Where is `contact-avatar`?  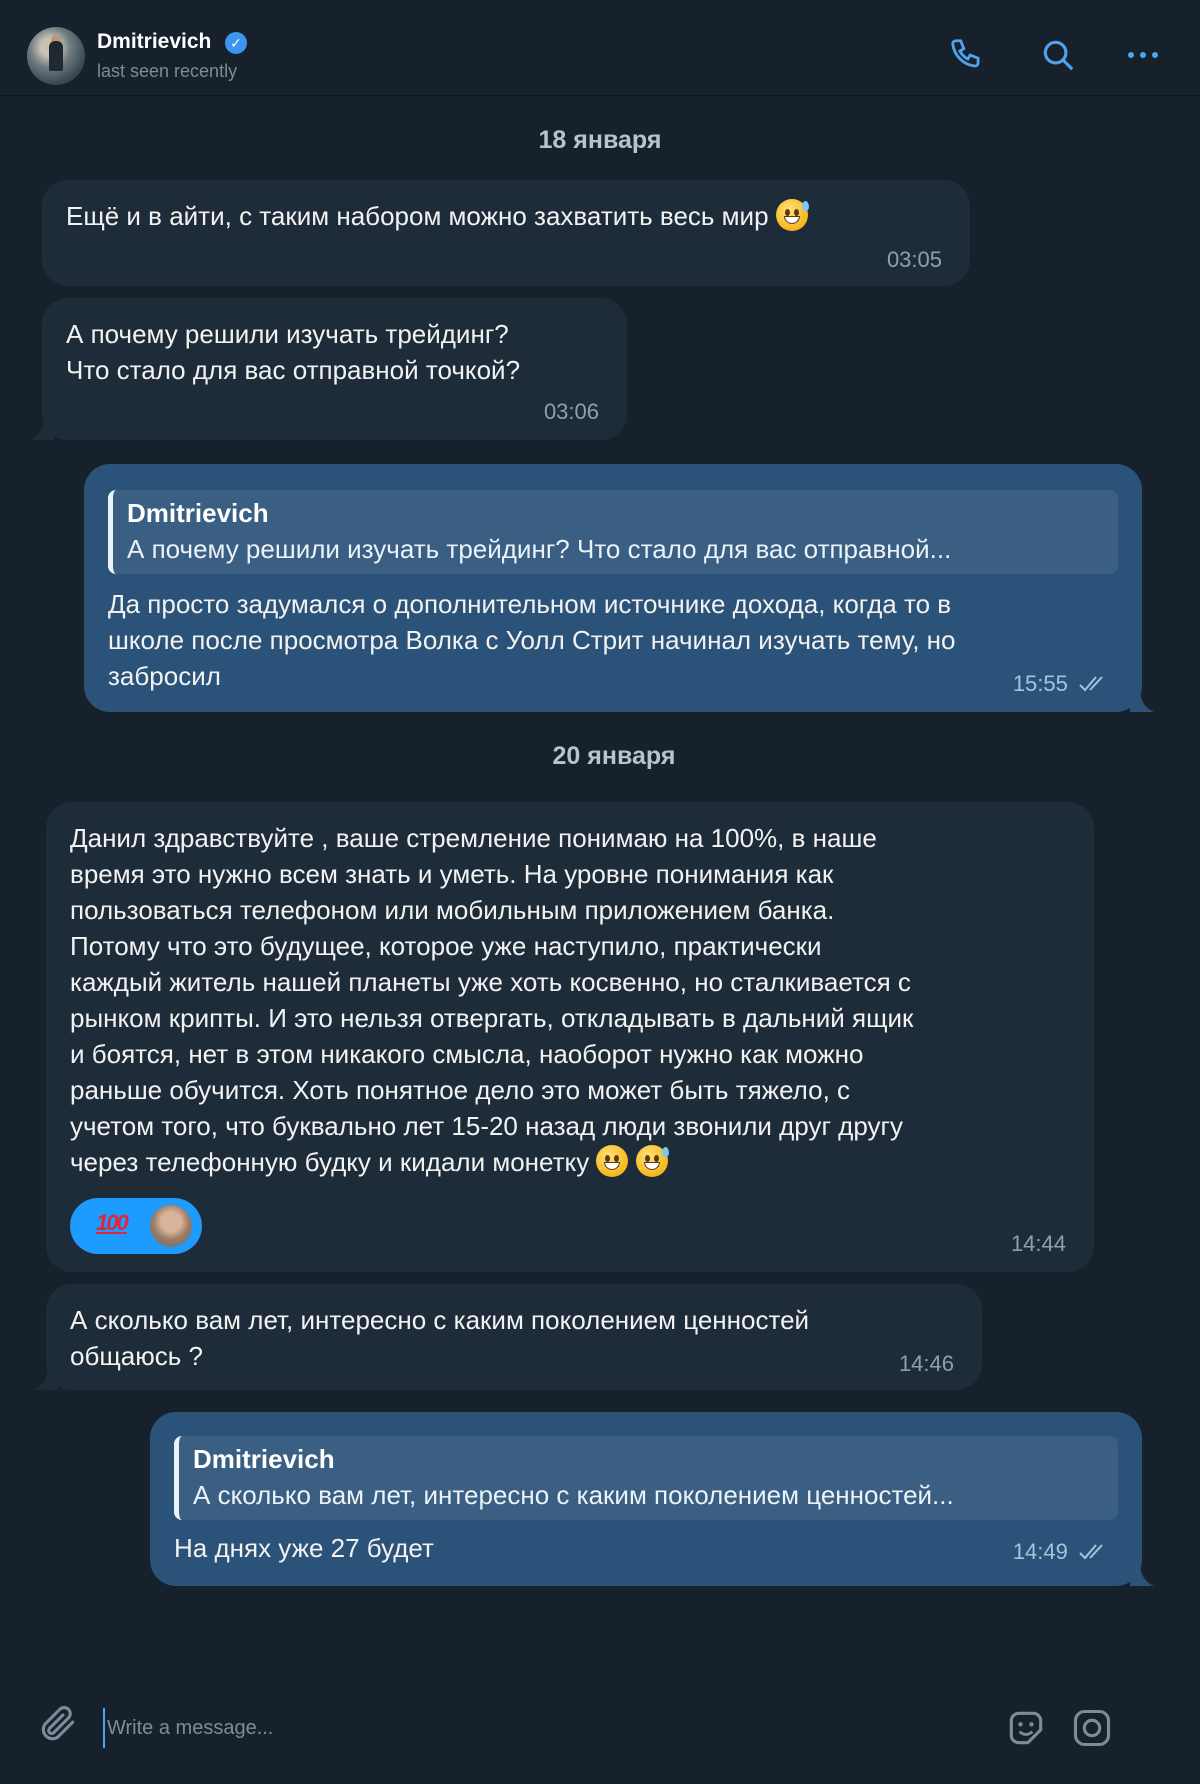
contact-avatar is located at coordinates (56, 56).